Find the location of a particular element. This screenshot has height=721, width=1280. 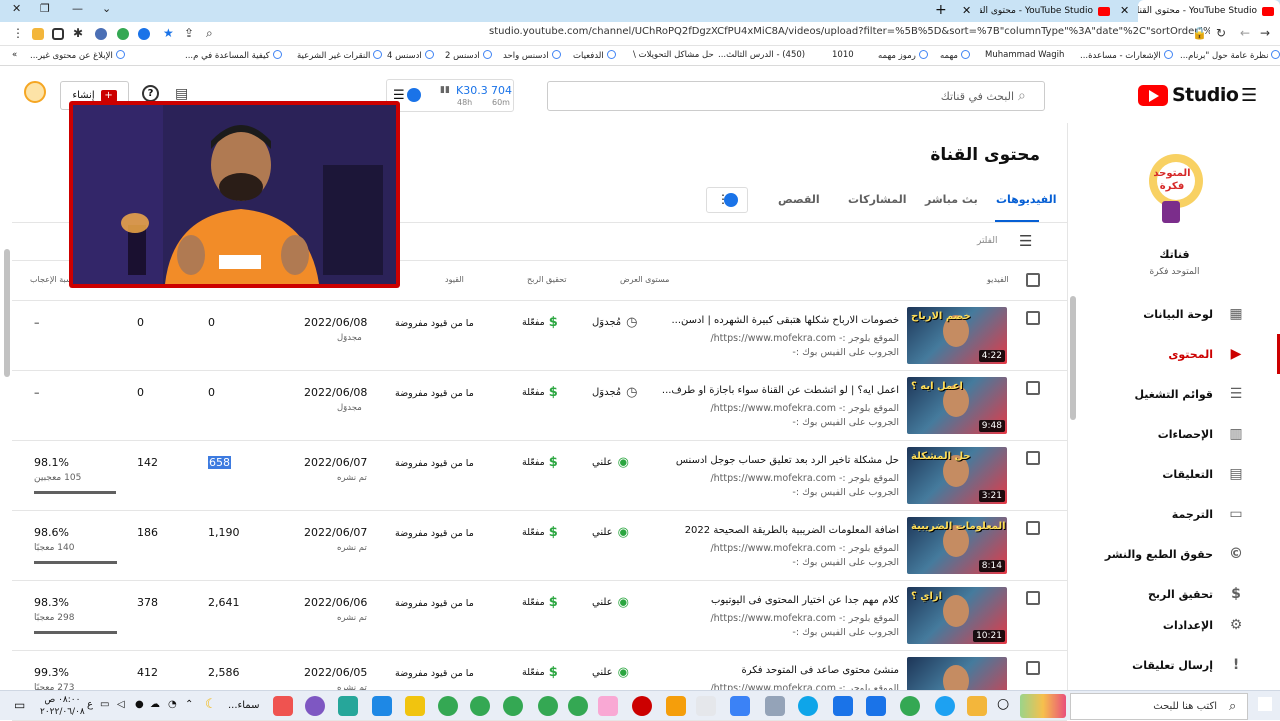

folder-icon is located at coordinates (415, 706).